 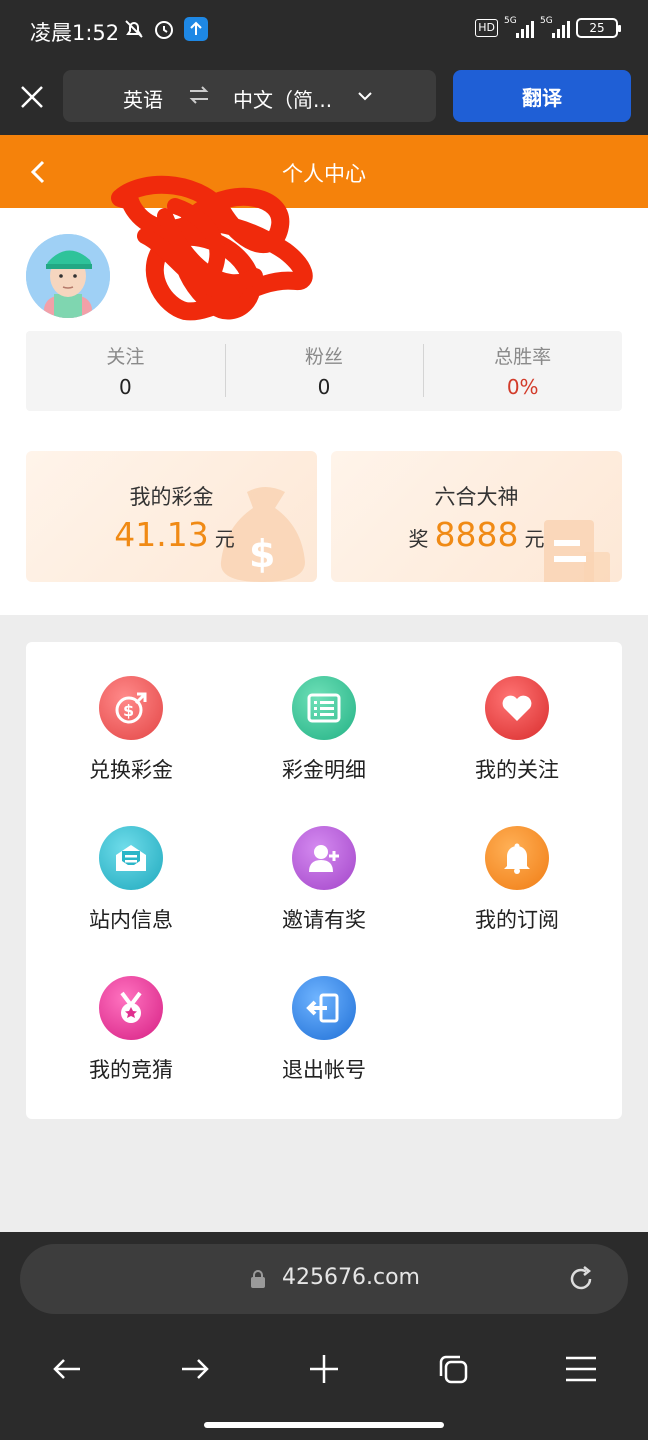 I want to click on menu-label: 站内信息, so click(x=131, y=920).